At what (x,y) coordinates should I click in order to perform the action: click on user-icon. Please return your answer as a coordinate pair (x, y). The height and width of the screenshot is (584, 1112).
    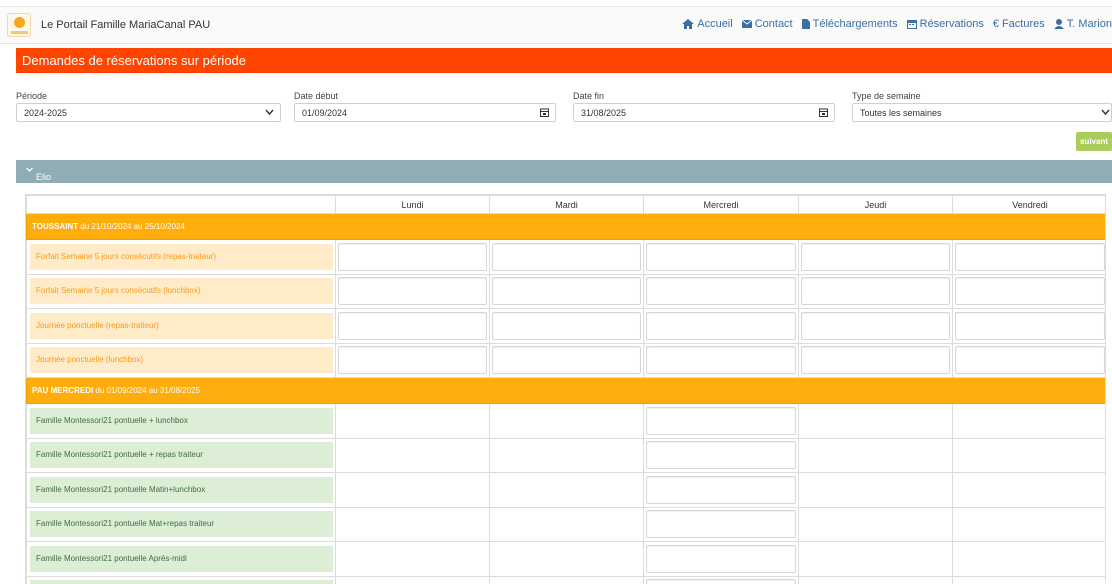
    Looking at the image, I should click on (1058, 24).